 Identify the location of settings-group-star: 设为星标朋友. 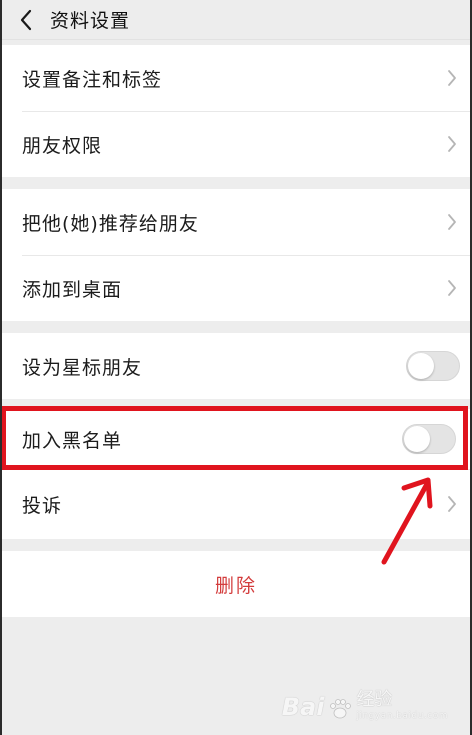
(236, 366).